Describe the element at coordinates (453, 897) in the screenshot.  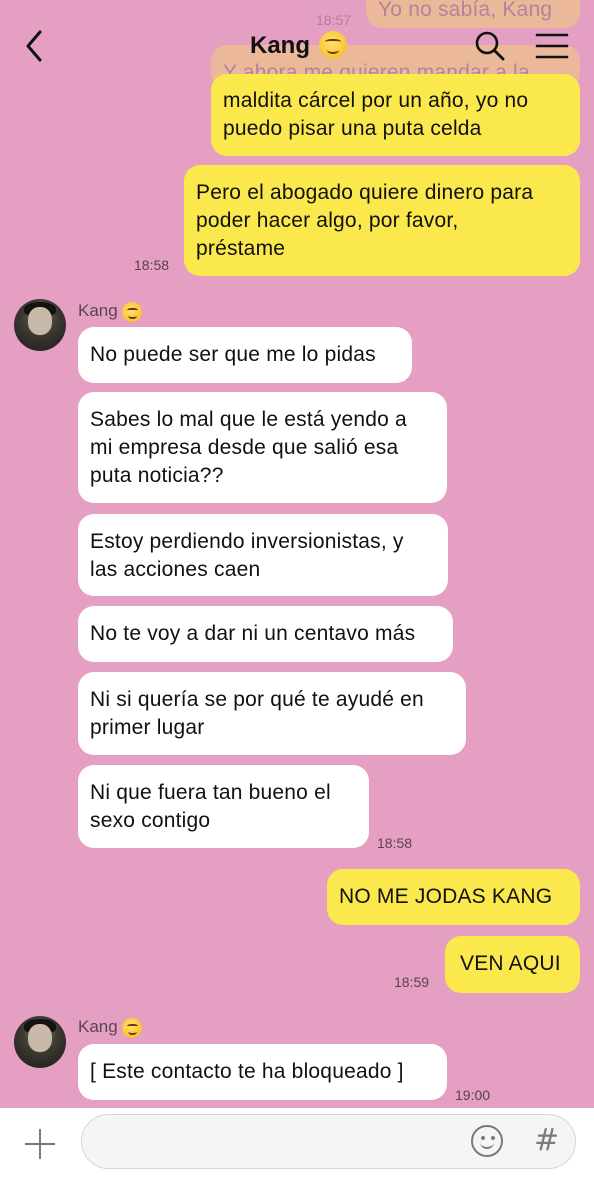
I see `sent-message: NO ME JODAS KANG` at that location.